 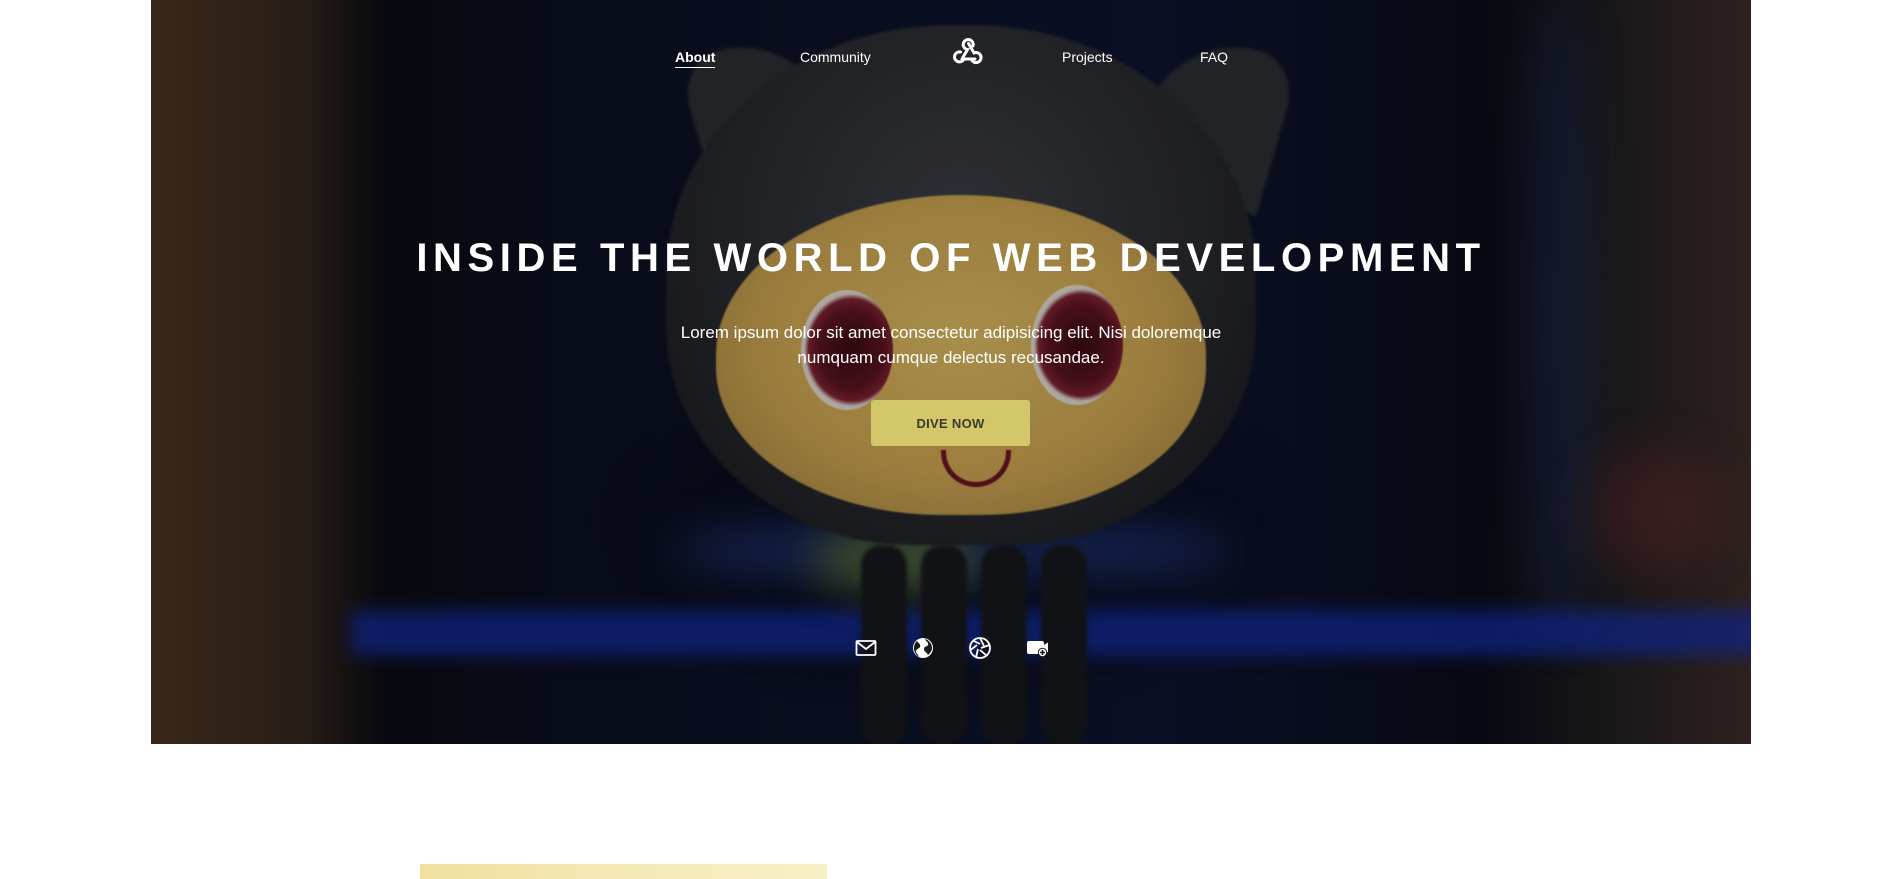 What do you see at coordinates (1037, 648) in the screenshot?
I see `video-add-icon` at bounding box center [1037, 648].